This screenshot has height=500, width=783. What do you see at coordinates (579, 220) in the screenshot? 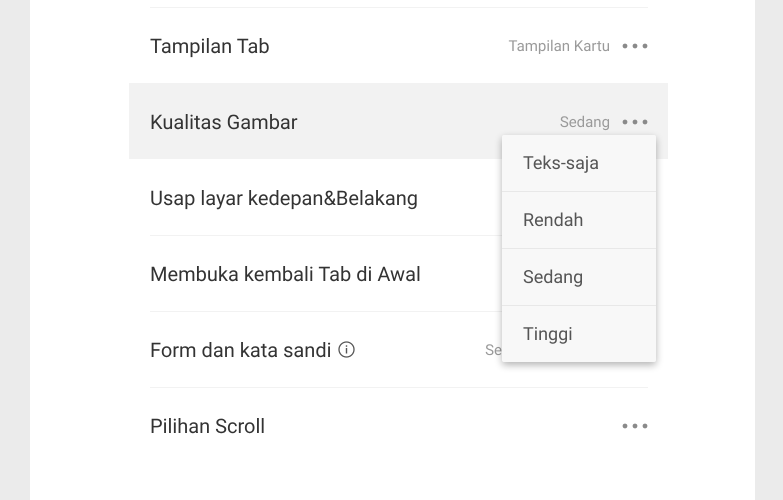
I see `menu-item: Rendah` at bounding box center [579, 220].